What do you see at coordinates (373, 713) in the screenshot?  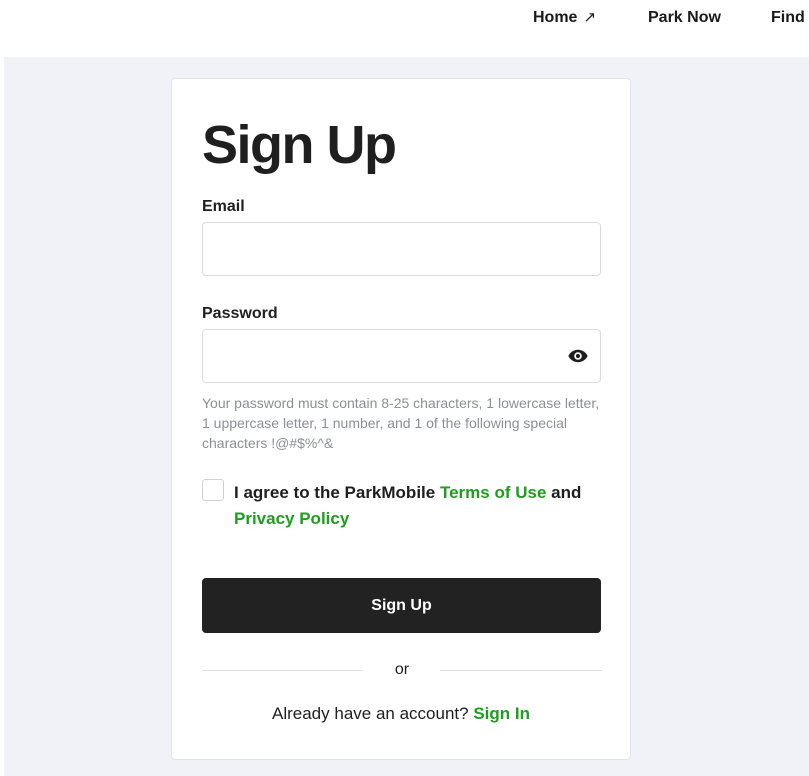 I see `have-account-text: Already have an account?` at bounding box center [373, 713].